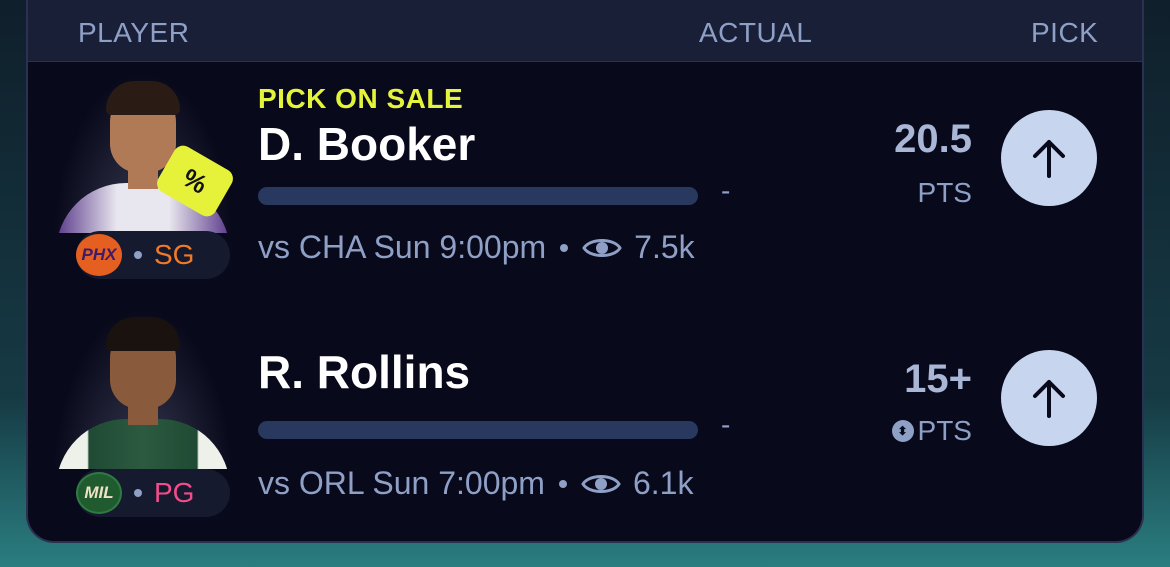 This screenshot has height=567, width=1170. What do you see at coordinates (99, 493) in the screenshot?
I see `team-logo: MIL` at bounding box center [99, 493].